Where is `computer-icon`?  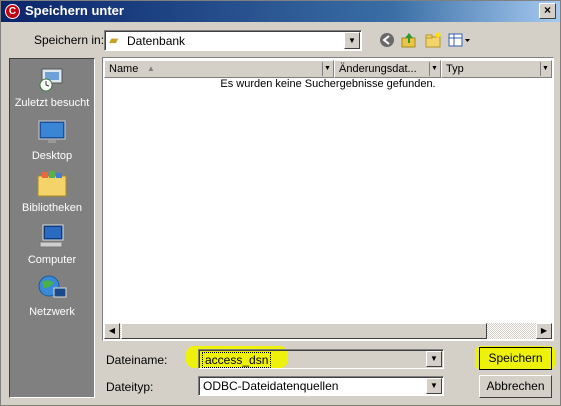
computer-icon is located at coordinates (52, 236).